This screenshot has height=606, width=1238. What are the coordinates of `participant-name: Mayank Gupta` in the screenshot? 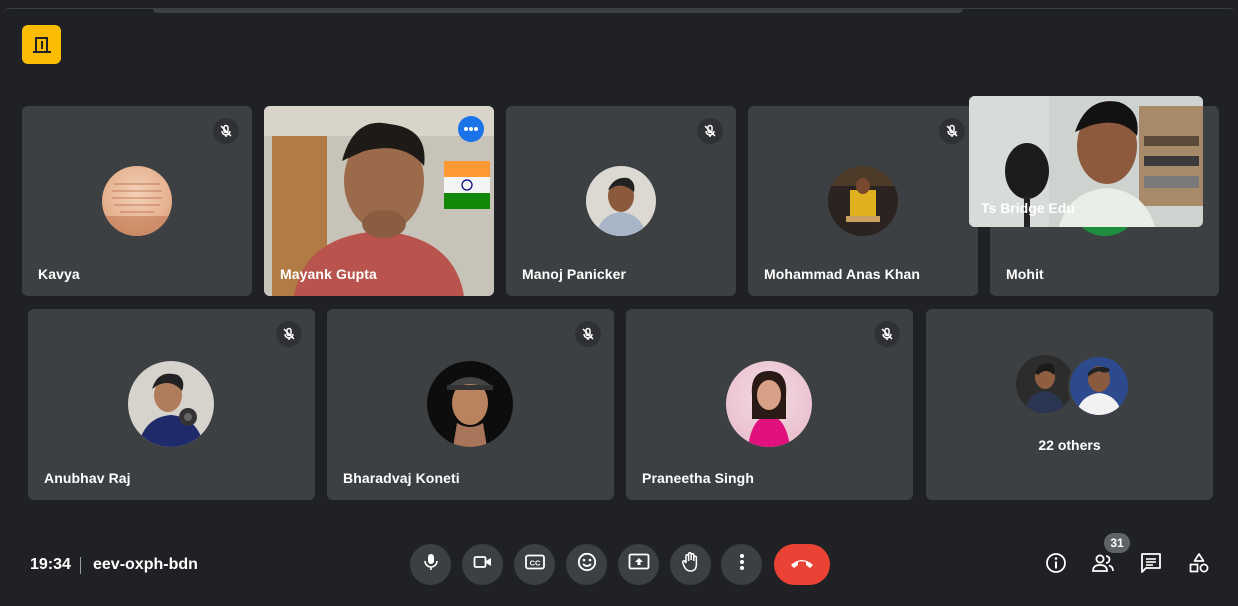 It's located at (328, 274).